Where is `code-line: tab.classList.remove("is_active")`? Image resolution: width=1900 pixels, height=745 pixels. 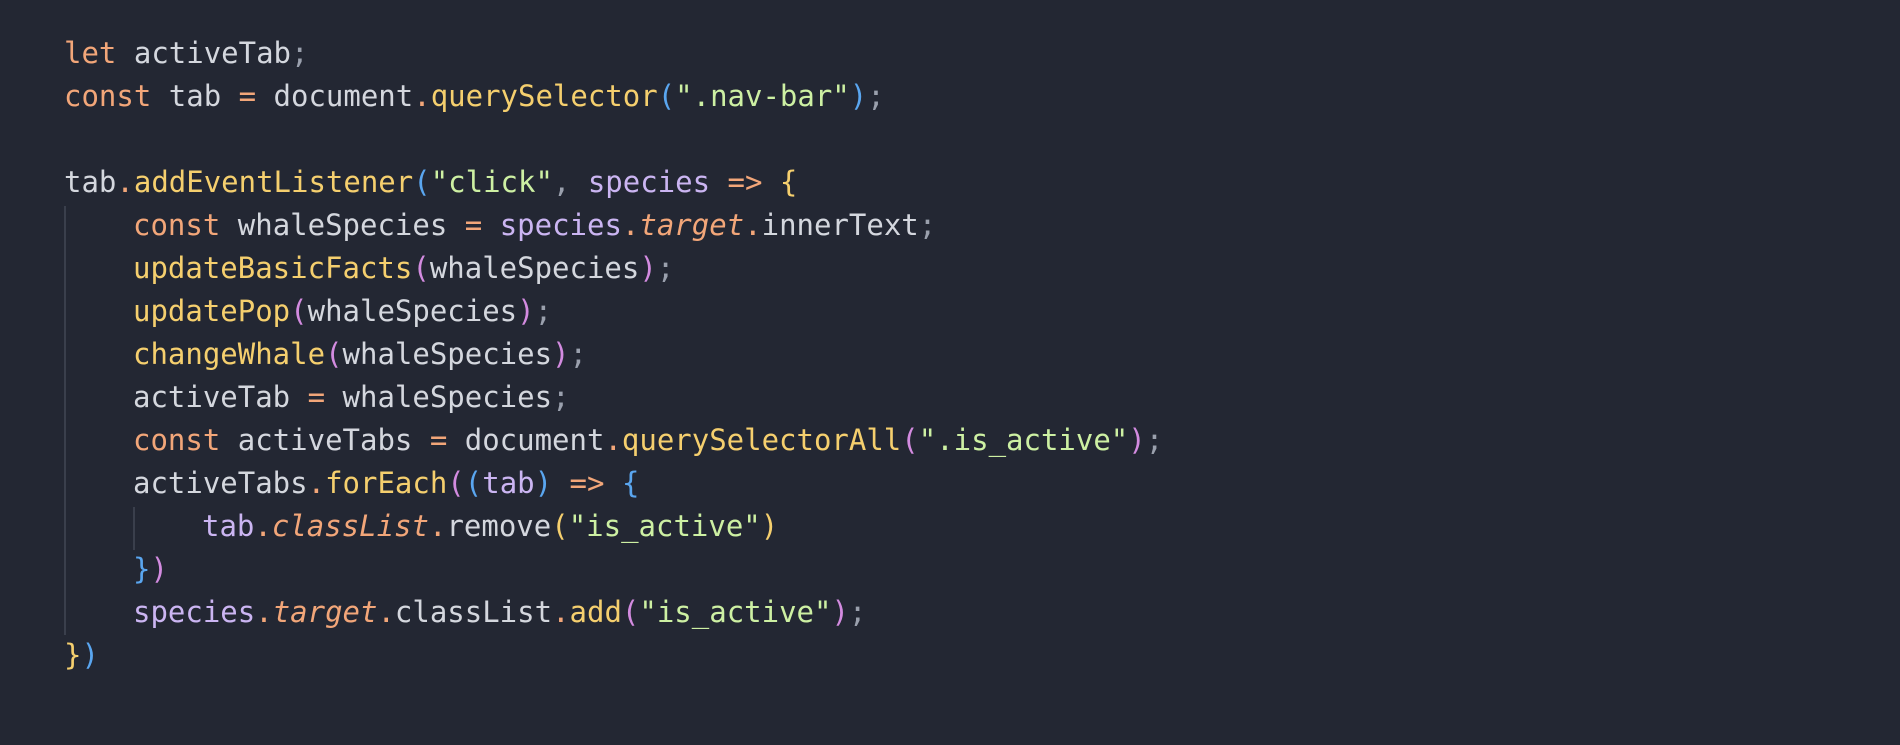
code-line: tab.classList.remove("is_active") is located at coordinates (613, 526).